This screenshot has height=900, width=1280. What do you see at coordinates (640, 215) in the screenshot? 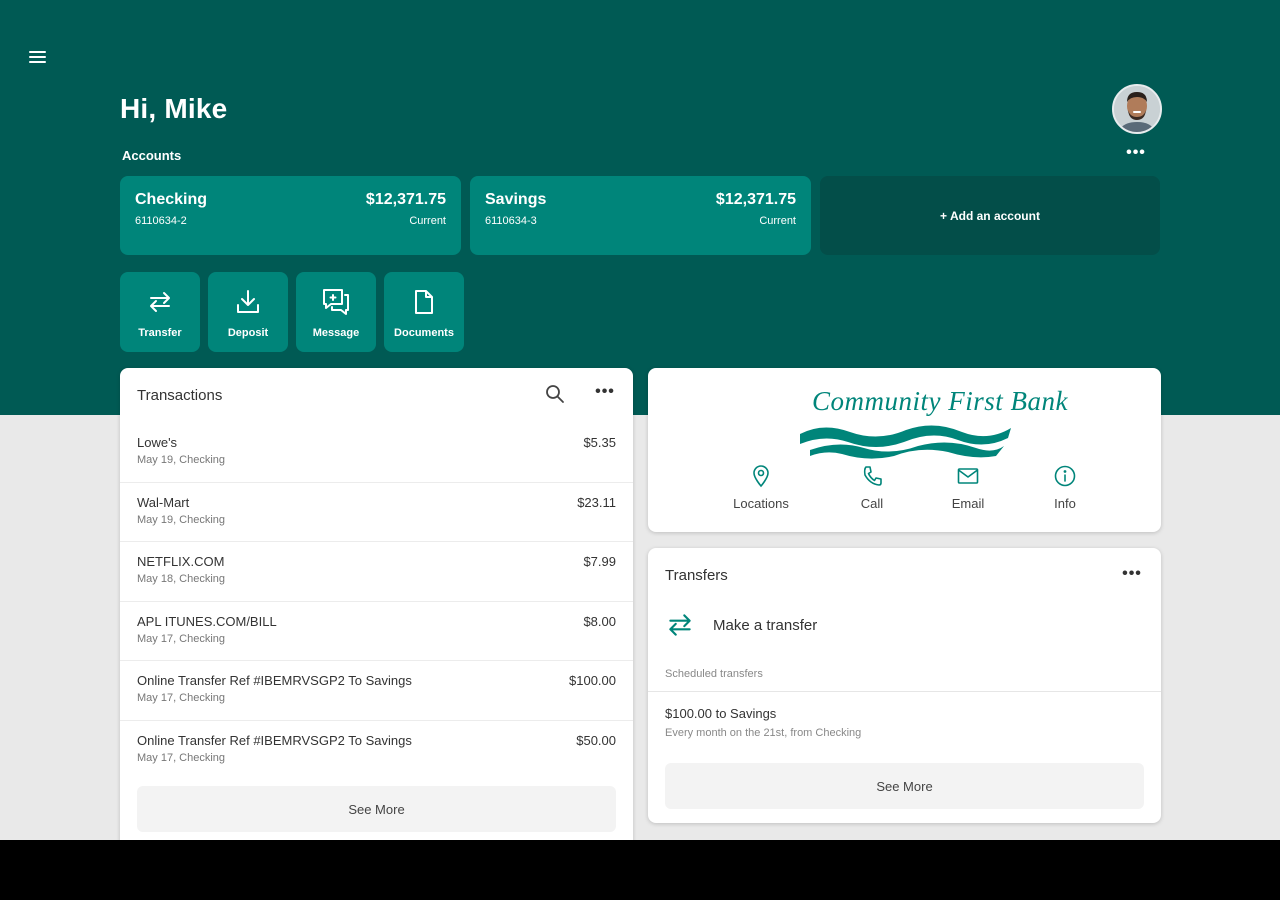
I see `account-card-savings: Savings $12,371.75 6110634-3 Current` at bounding box center [640, 215].